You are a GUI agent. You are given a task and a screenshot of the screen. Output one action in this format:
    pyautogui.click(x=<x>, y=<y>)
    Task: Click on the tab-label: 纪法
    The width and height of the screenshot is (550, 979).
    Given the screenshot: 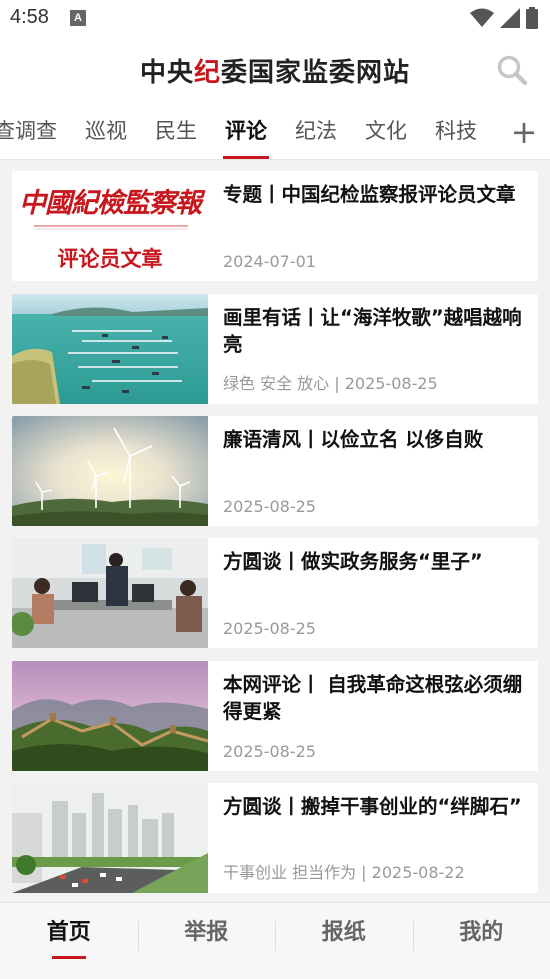 What is the action you would take?
    pyautogui.click(x=316, y=131)
    